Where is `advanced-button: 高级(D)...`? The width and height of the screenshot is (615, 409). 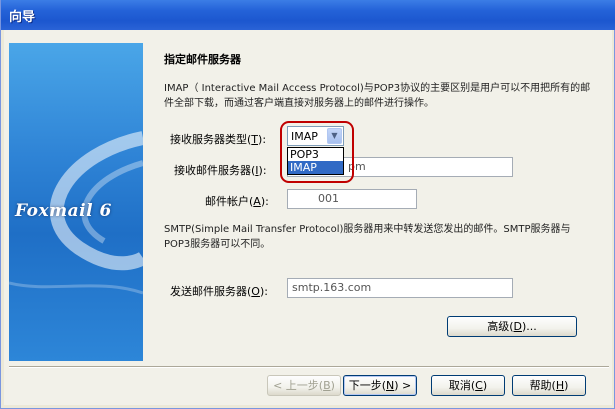
advanced-button: 高级(D)... is located at coordinates (512, 326).